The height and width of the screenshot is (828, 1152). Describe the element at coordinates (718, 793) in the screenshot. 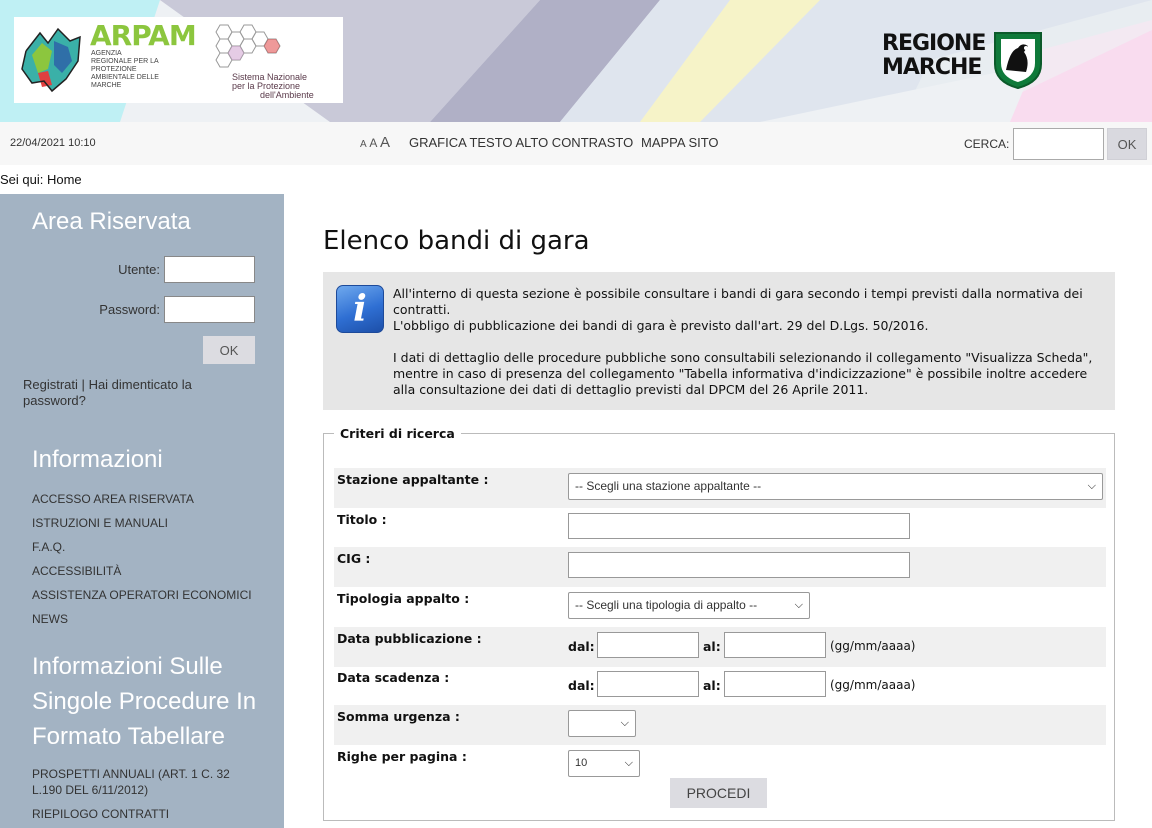

I see `procedi-button: PROCEDI` at that location.